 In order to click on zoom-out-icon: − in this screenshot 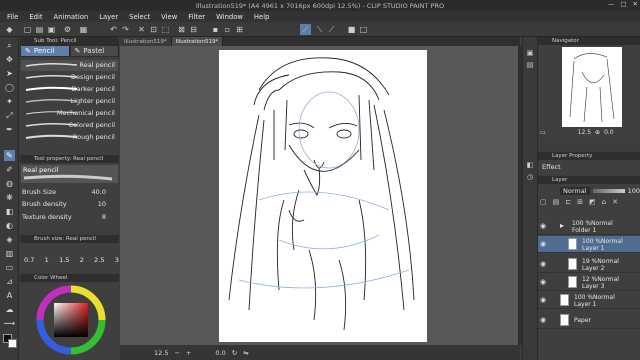, I will do `click(176, 353)`.